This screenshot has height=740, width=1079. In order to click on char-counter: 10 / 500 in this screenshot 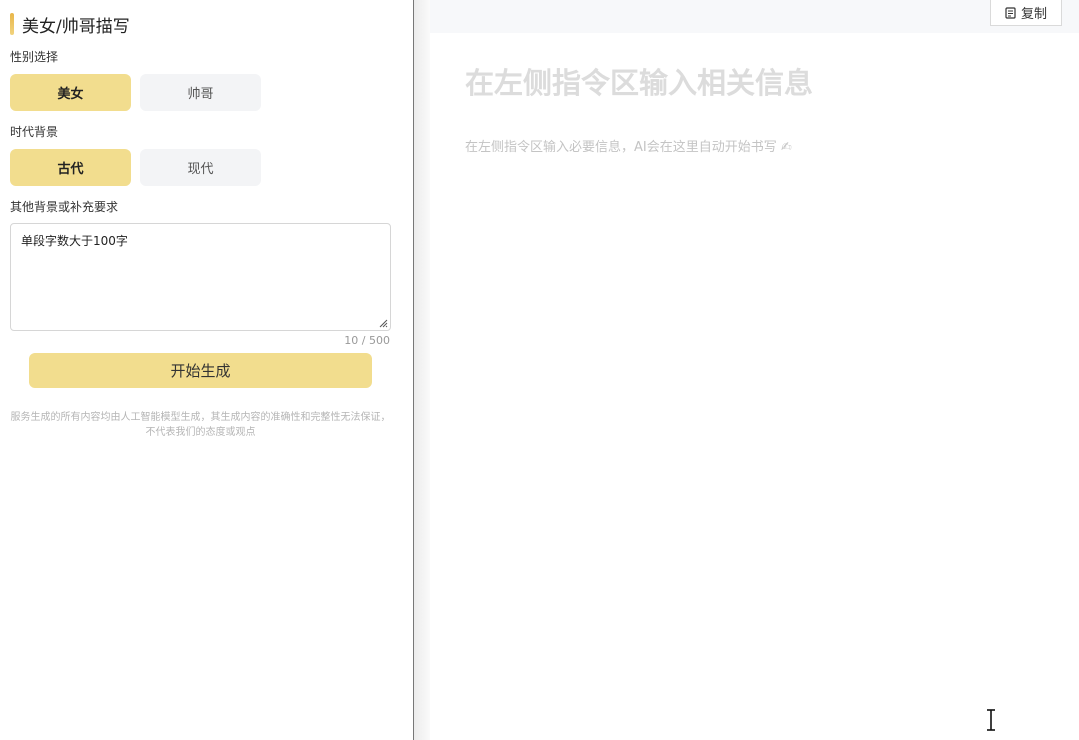, I will do `click(367, 340)`.